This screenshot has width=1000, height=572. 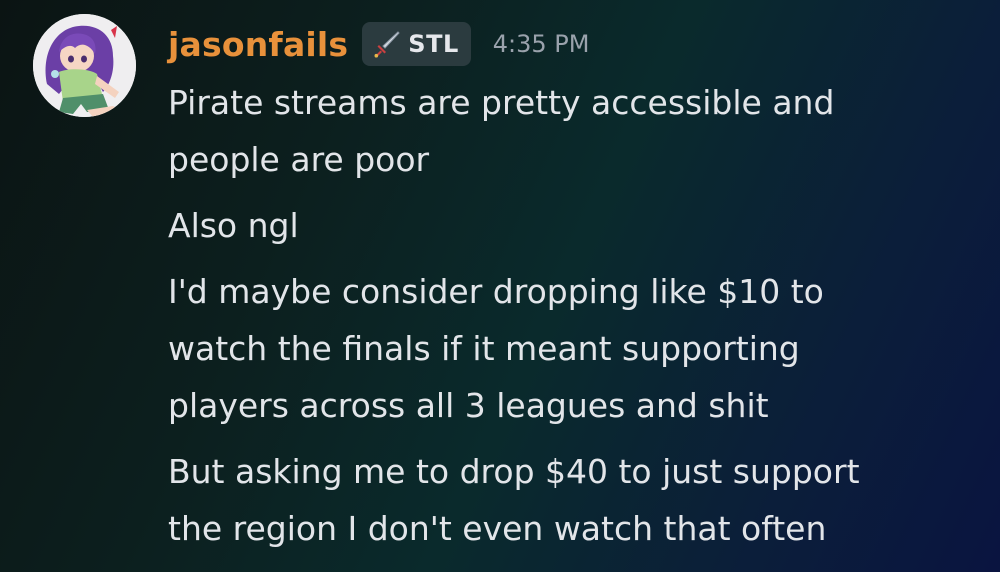 I want to click on sword-icon, so click(x=387, y=44).